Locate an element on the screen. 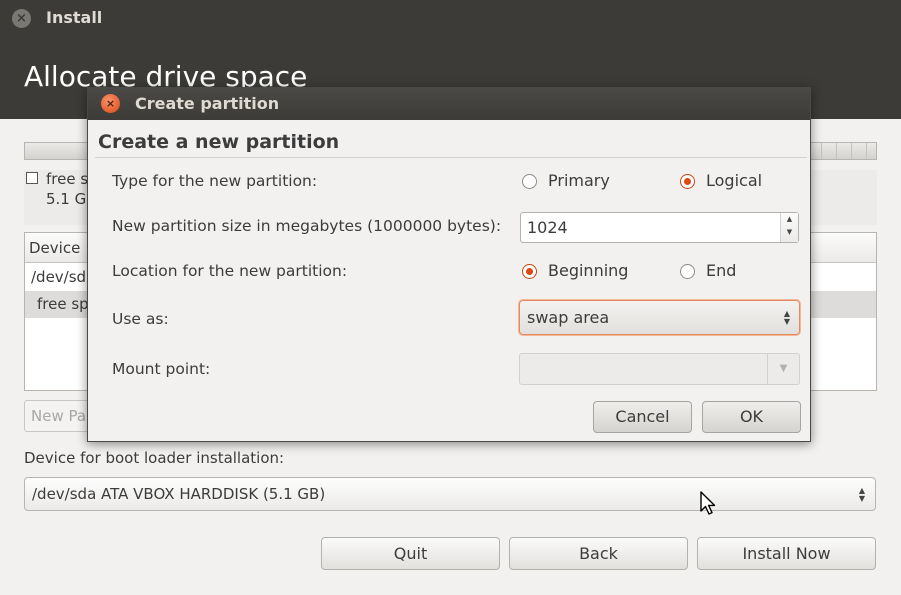 The image size is (901, 595). radio-beginning-label: Beginning is located at coordinates (588, 270).